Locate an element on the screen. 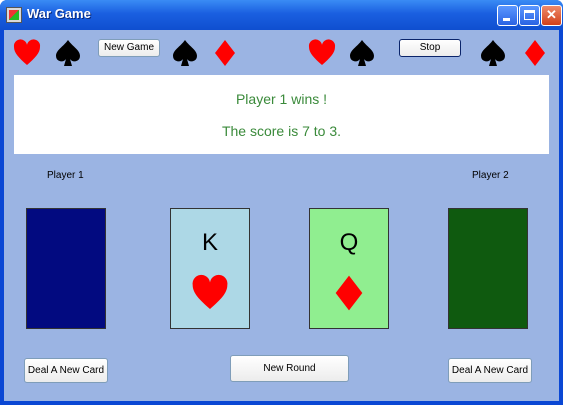 The height and width of the screenshot is (405, 563). winner-message: Player 1 wins ! is located at coordinates (281, 99).